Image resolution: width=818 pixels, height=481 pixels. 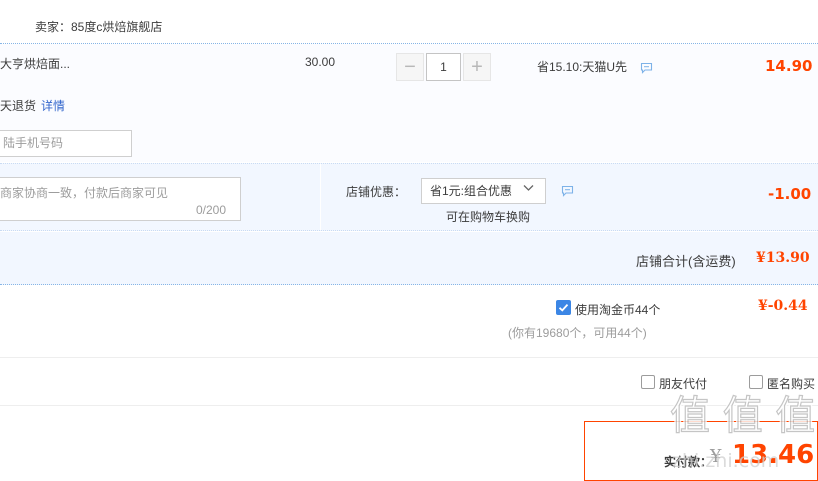 I want to click on item-total-price: 14.90, so click(x=789, y=66).